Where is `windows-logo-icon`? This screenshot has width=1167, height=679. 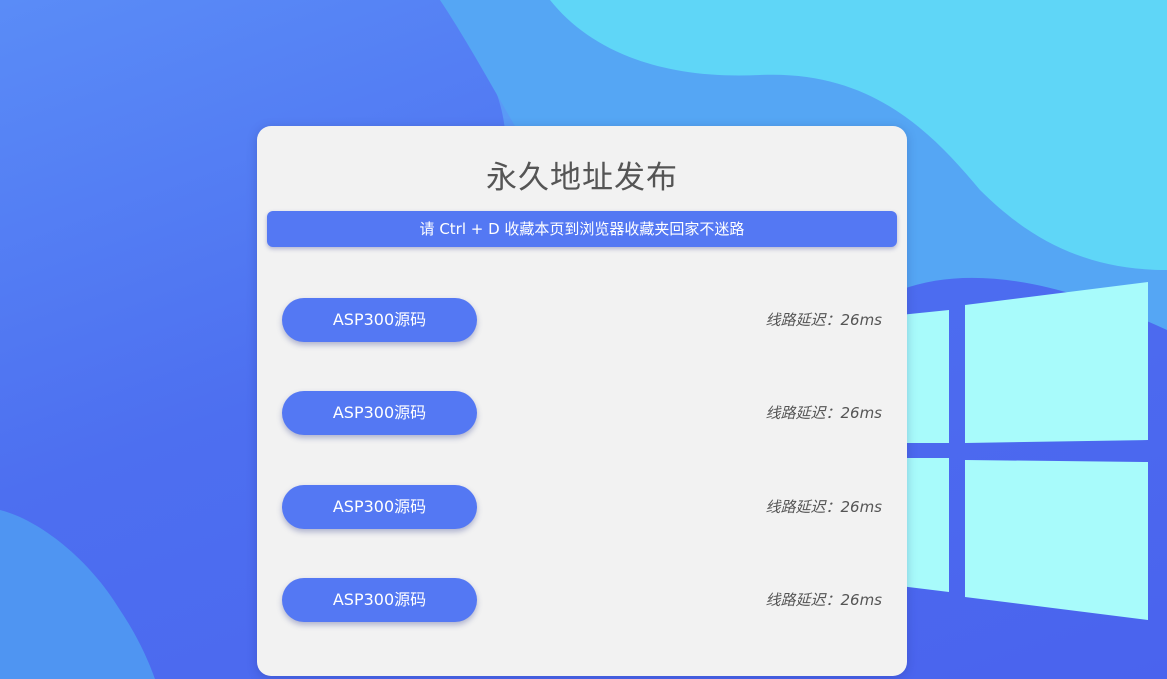 windows-logo-icon is located at coordinates (1024, 451).